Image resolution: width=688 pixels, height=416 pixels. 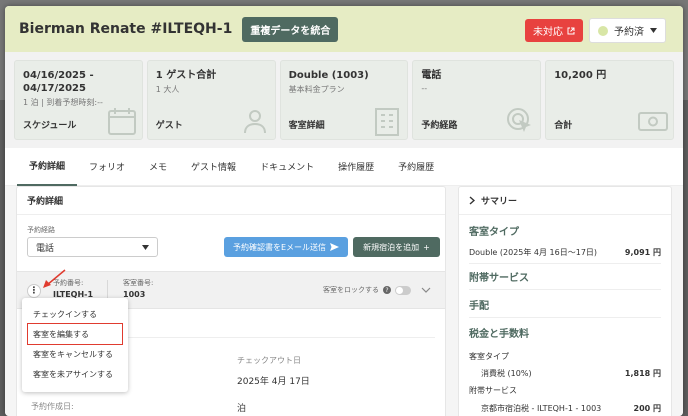 I want to click on route-select: 電話, so click(x=92, y=247).